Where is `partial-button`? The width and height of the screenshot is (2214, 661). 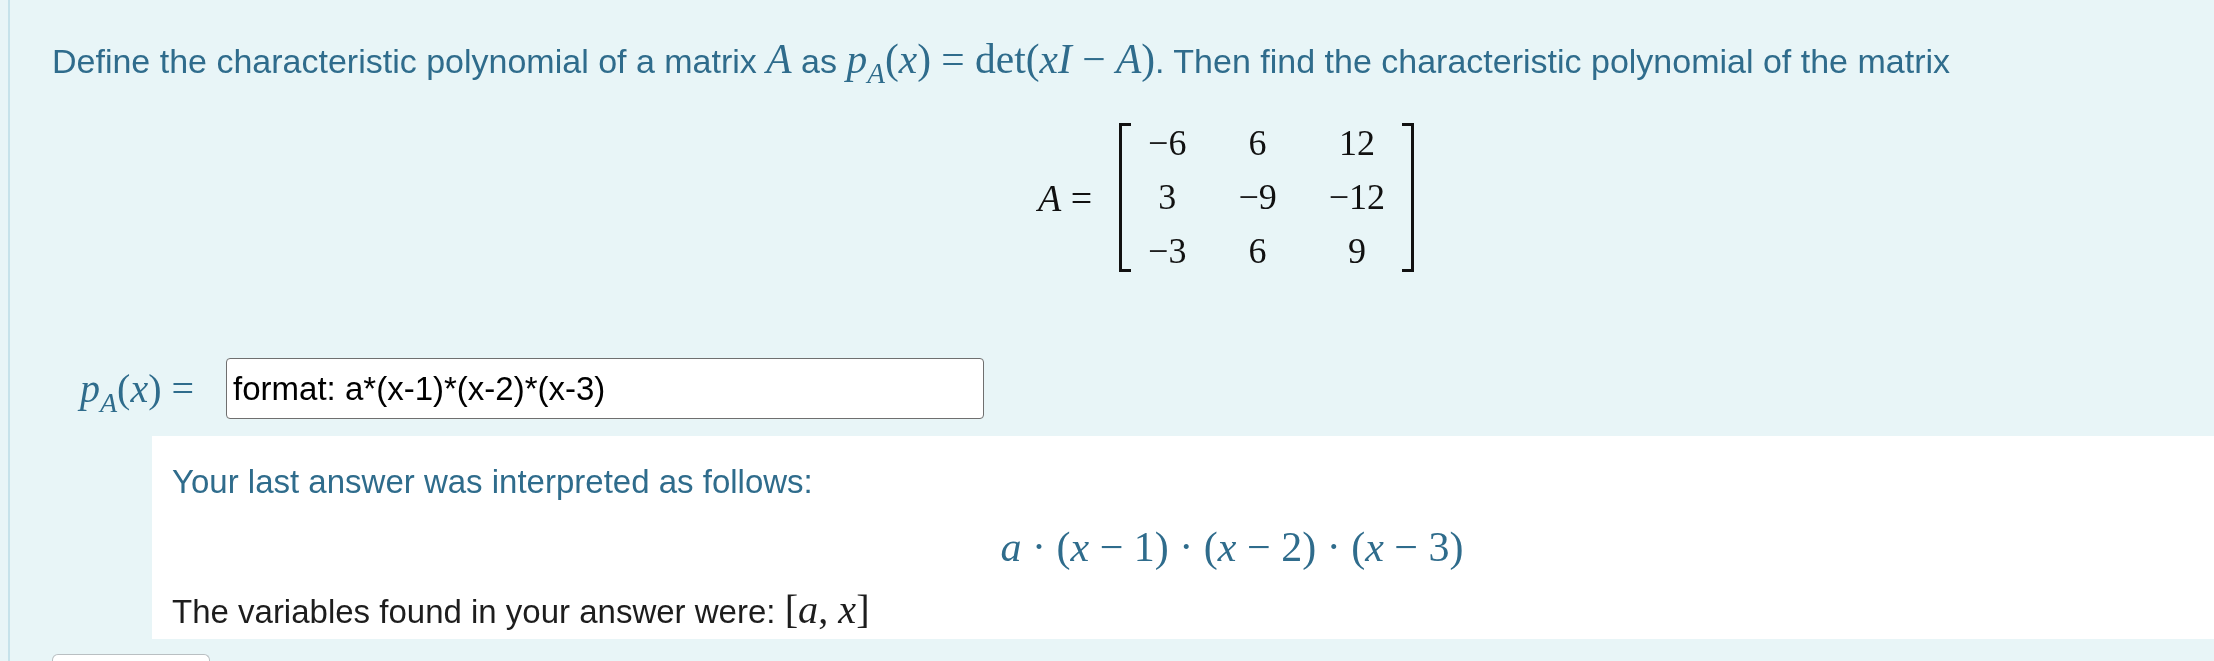
partial-button is located at coordinates (131, 657).